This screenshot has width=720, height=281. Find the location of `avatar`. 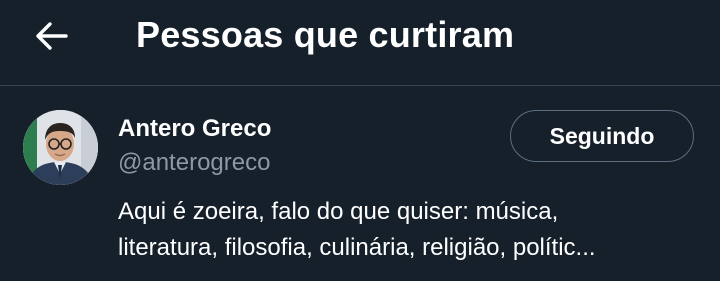

avatar is located at coordinates (60, 147).